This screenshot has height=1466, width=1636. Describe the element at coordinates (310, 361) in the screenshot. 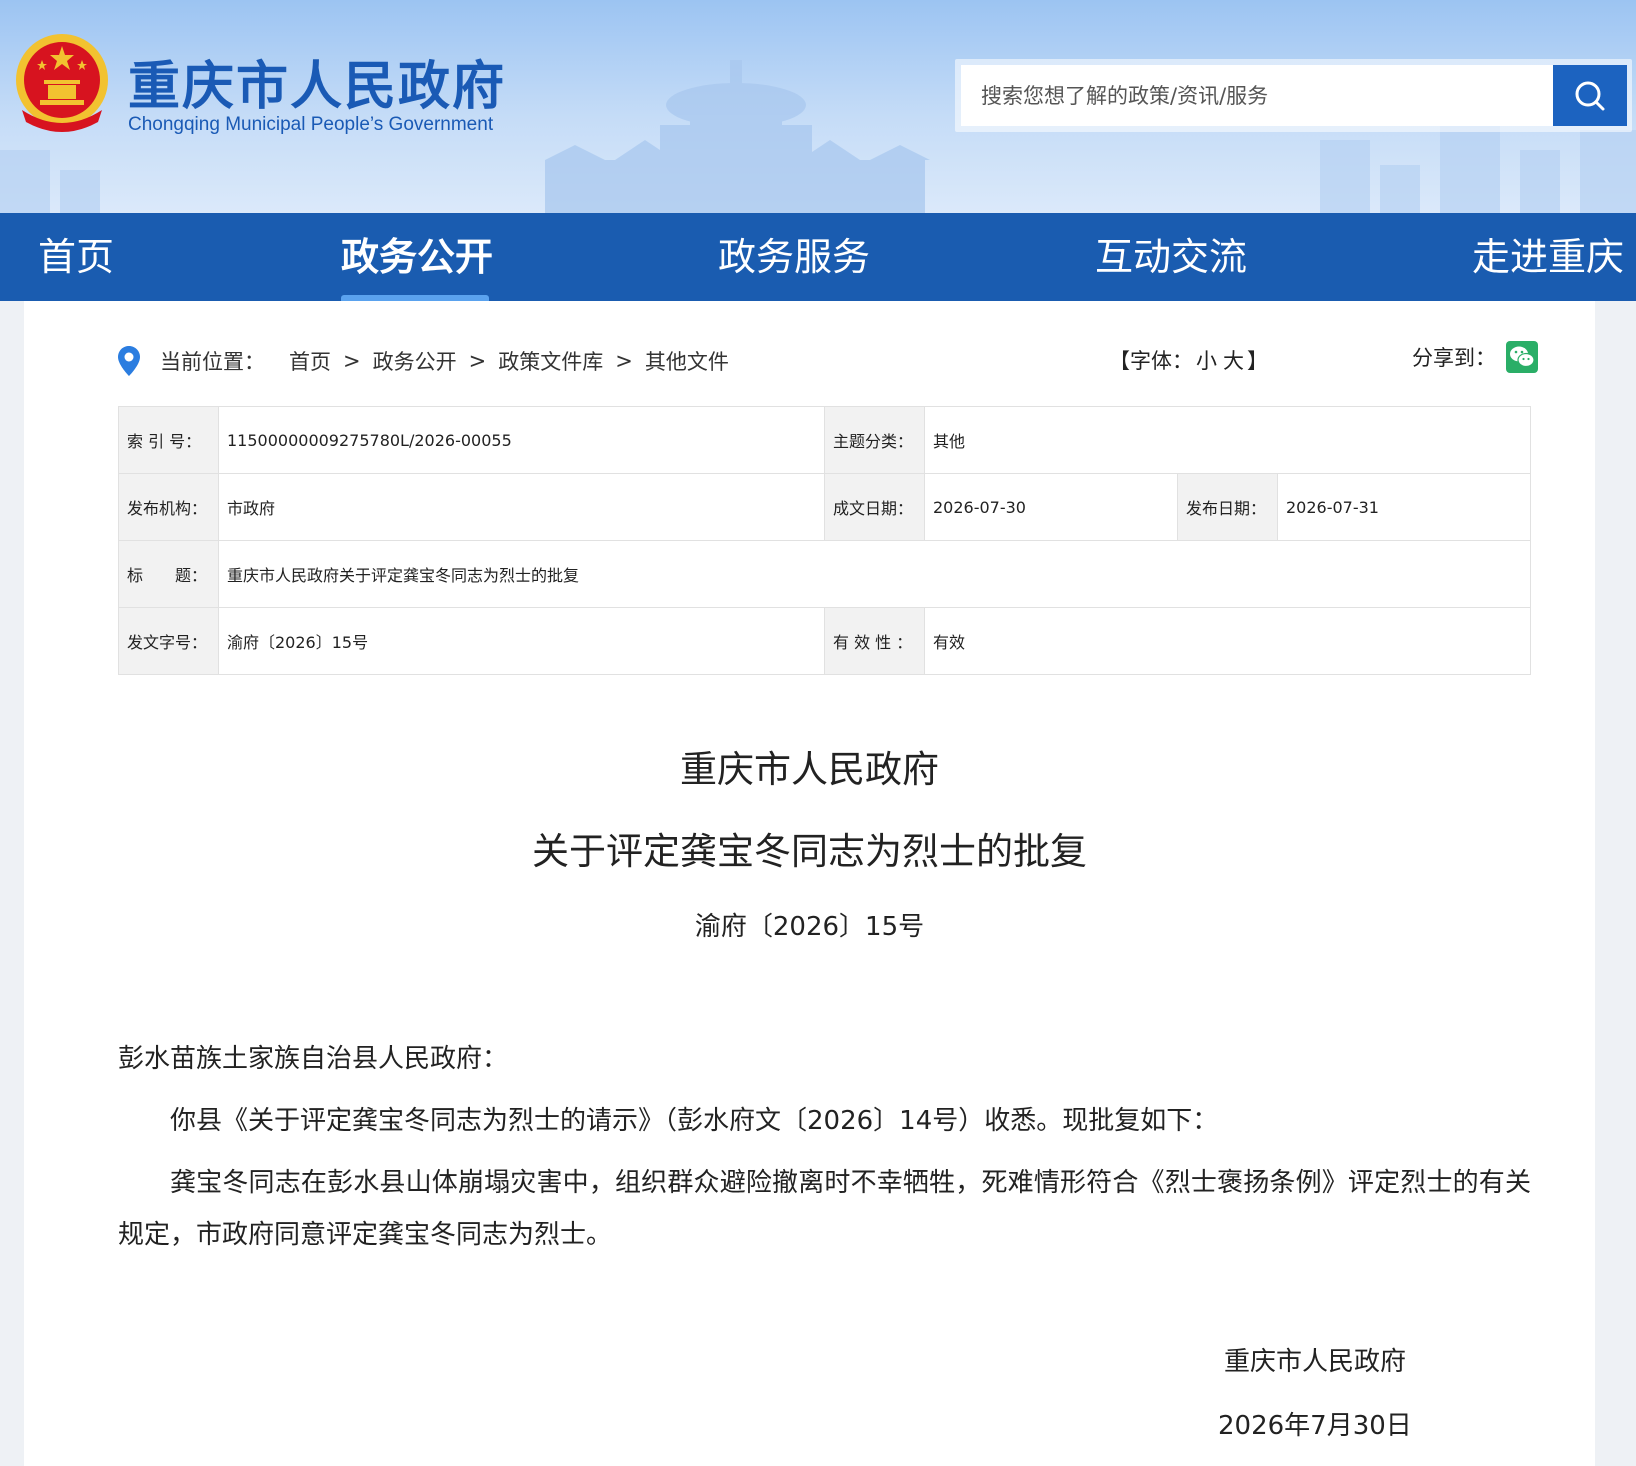

I see `breadcrumb-item-home: 首页` at that location.